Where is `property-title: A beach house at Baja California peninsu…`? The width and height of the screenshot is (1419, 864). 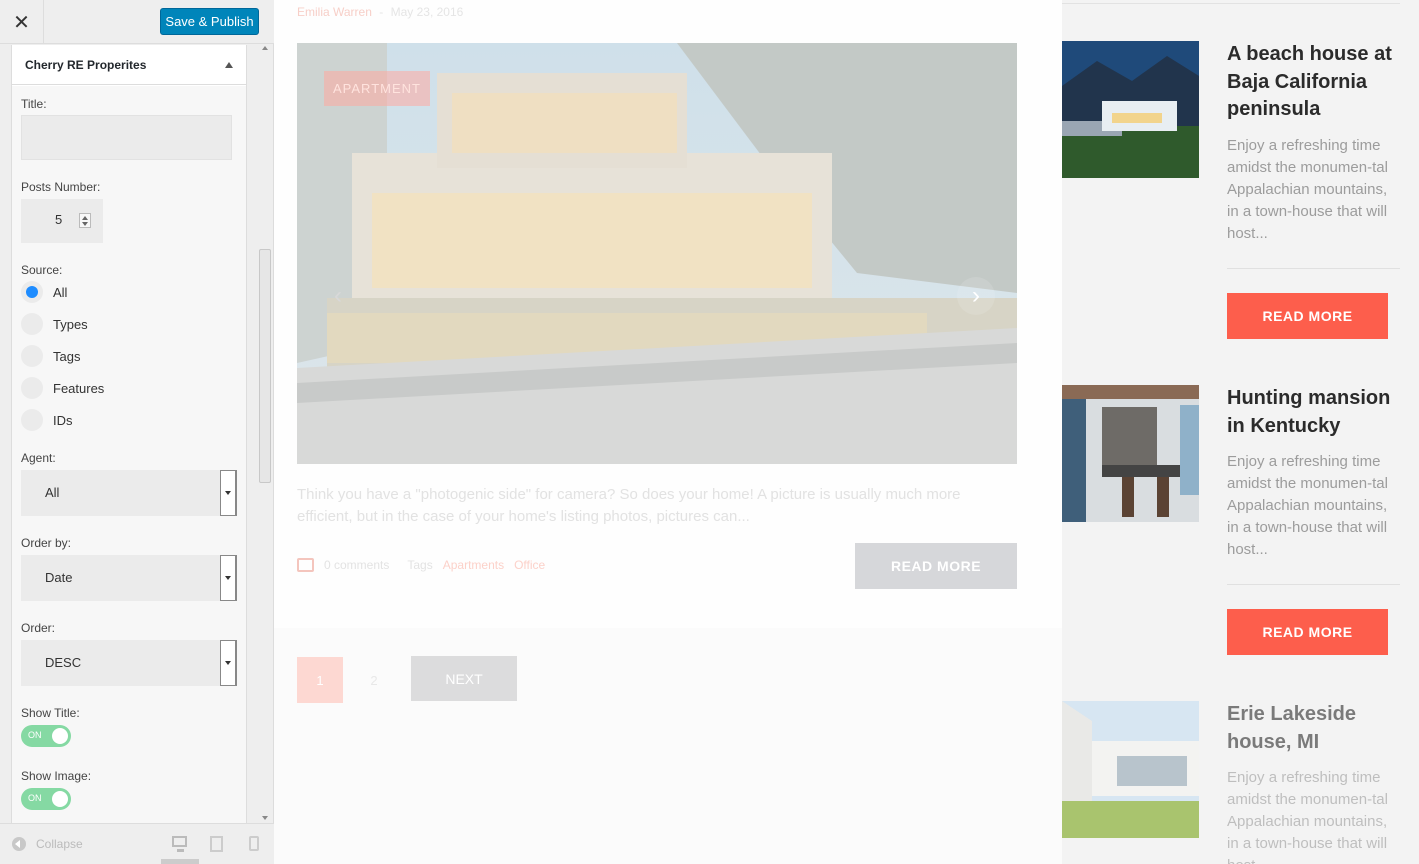
property-title: A beach house at Baja California peninsu… is located at coordinates (1314, 82).